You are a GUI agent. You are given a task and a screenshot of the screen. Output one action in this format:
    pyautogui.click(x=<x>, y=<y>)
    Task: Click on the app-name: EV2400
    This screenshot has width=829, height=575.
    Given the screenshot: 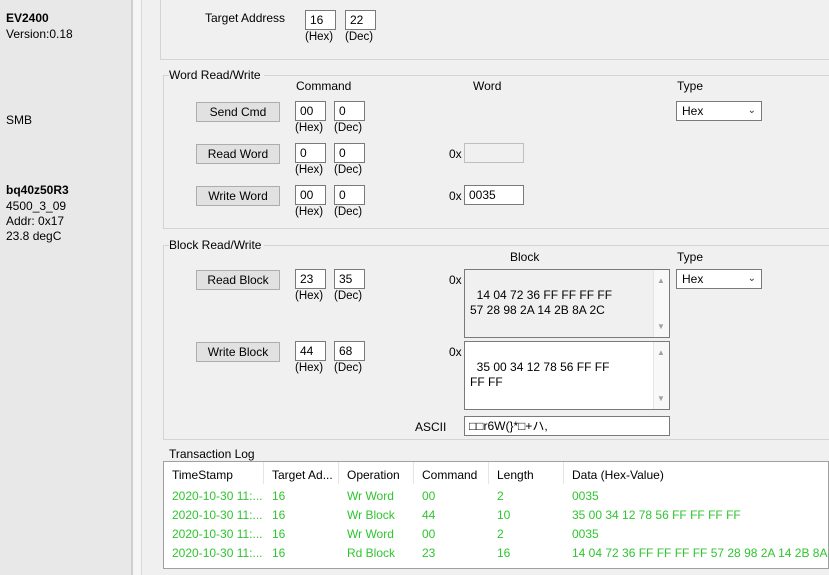 What is the action you would take?
    pyautogui.click(x=27, y=18)
    